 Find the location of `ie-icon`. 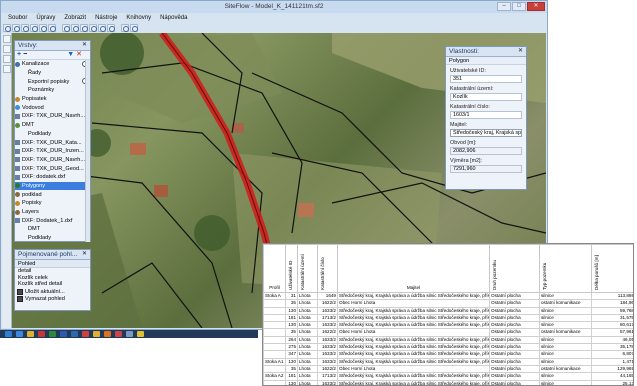

ie-icon is located at coordinates (19, 334).